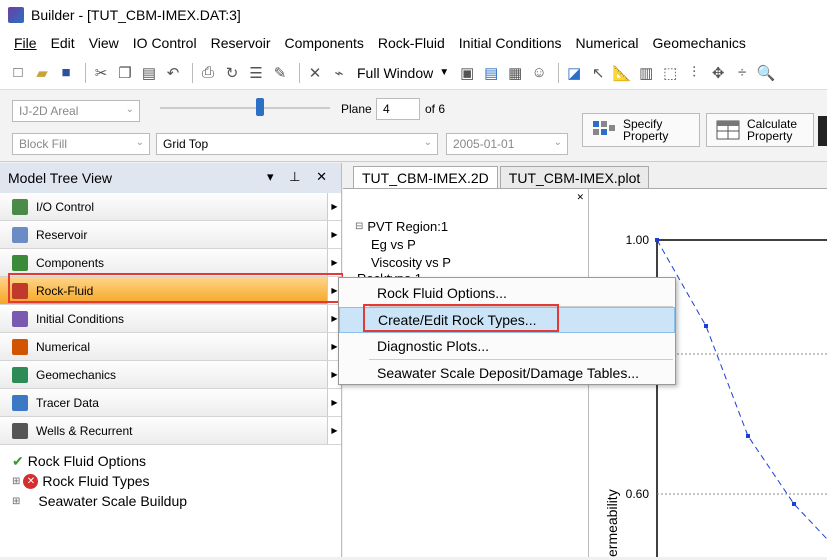 This screenshot has width=827, height=560. I want to click on date-value: 2005-01-01, so click(484, 144).